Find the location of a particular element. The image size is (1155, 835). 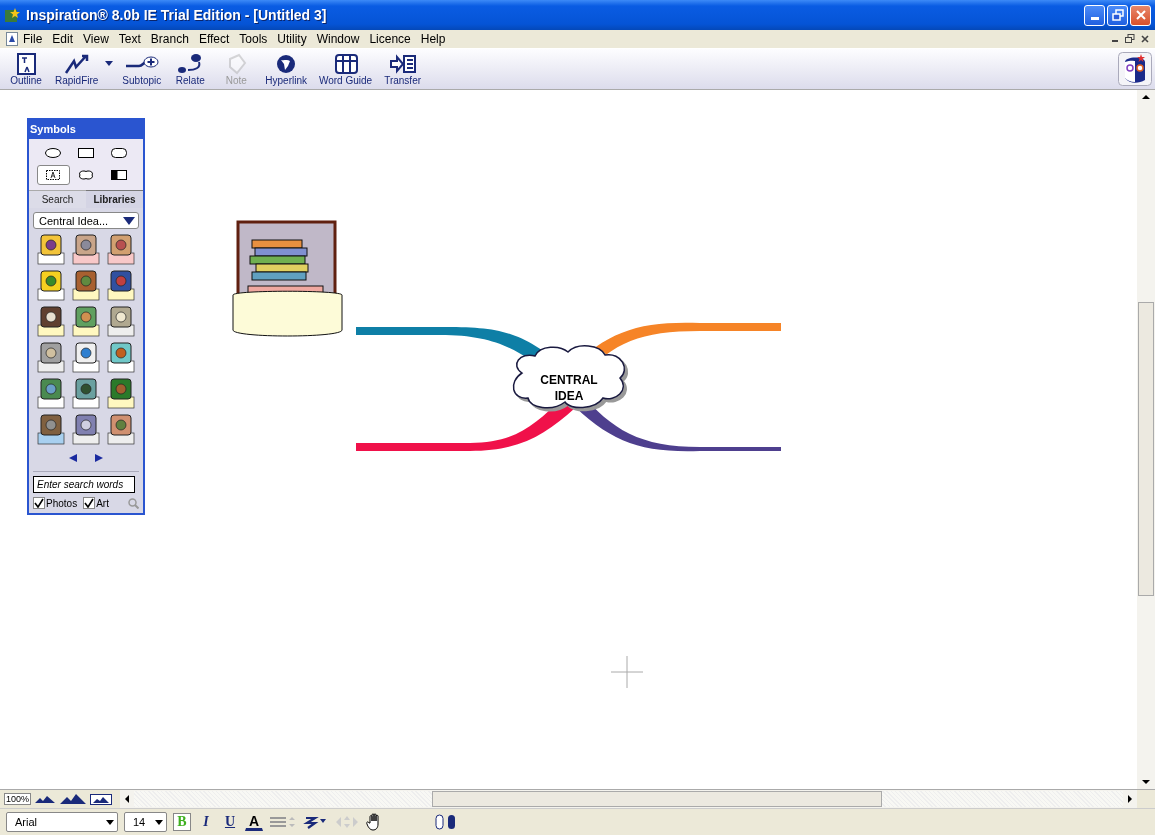

restore-button is located at coordinates (1117, 15).